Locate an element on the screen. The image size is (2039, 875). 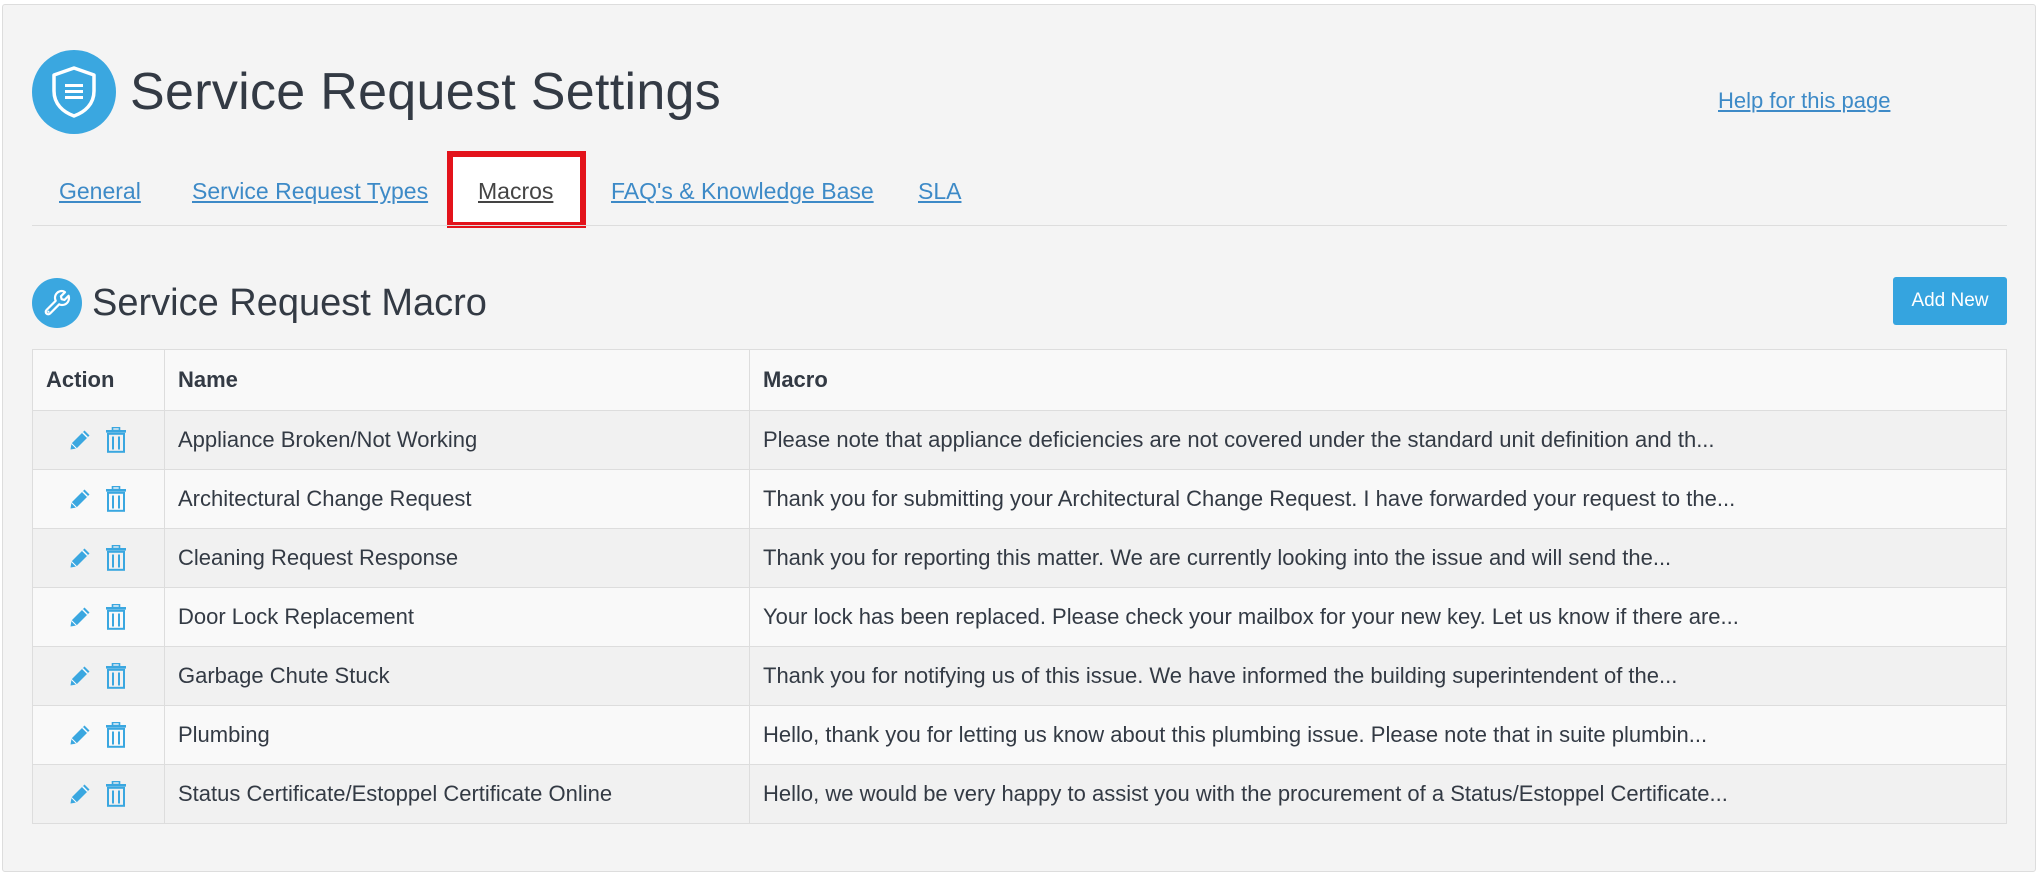
column-header-action: Action is located at coordinates (98, 380).